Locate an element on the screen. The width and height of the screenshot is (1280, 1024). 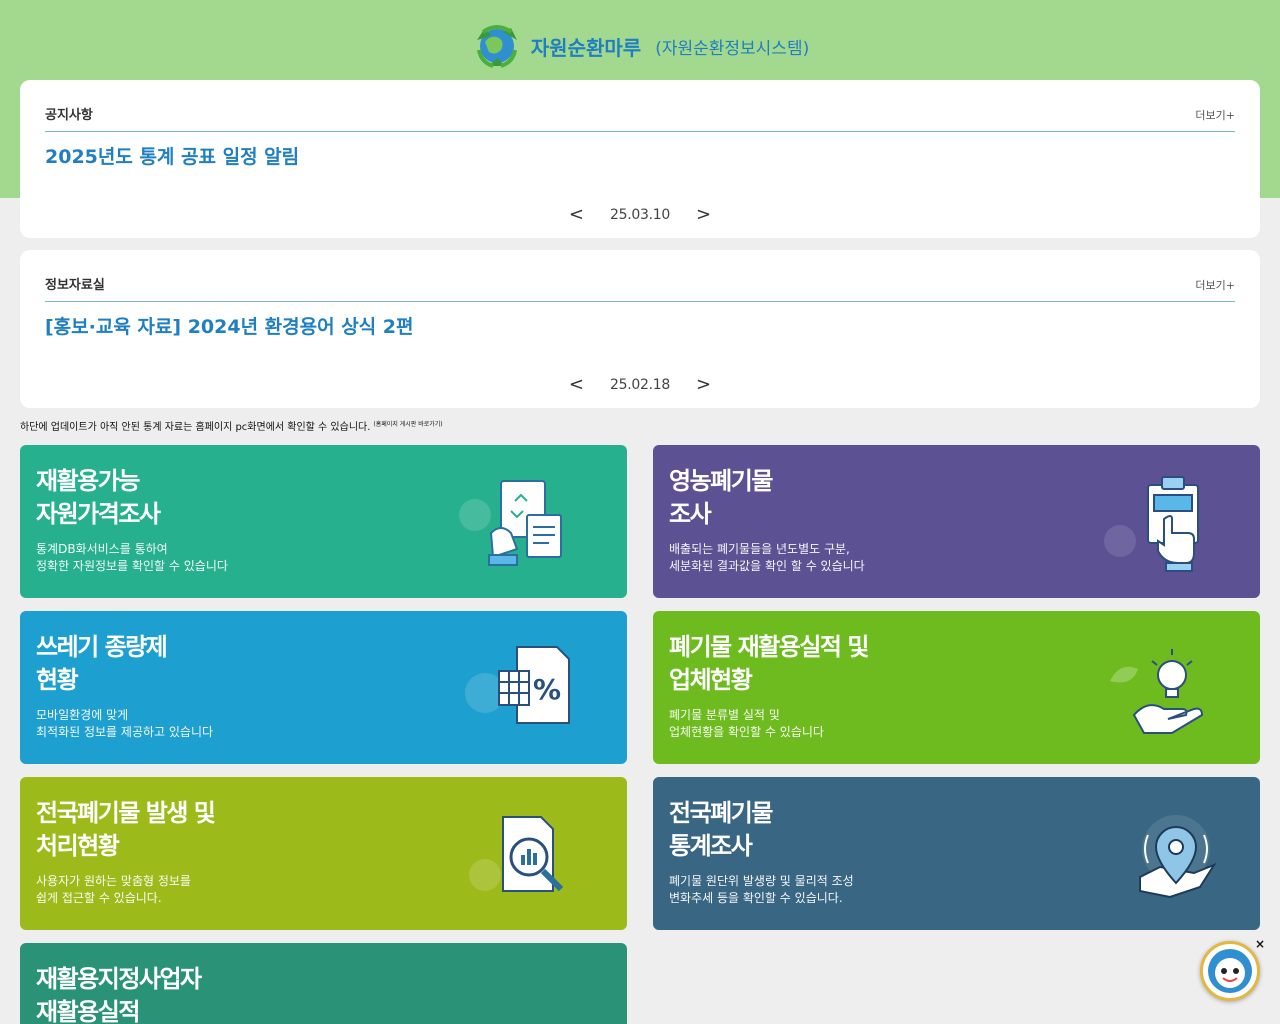
lightbulb-hand-icon is located at coordinates (1157, 691).